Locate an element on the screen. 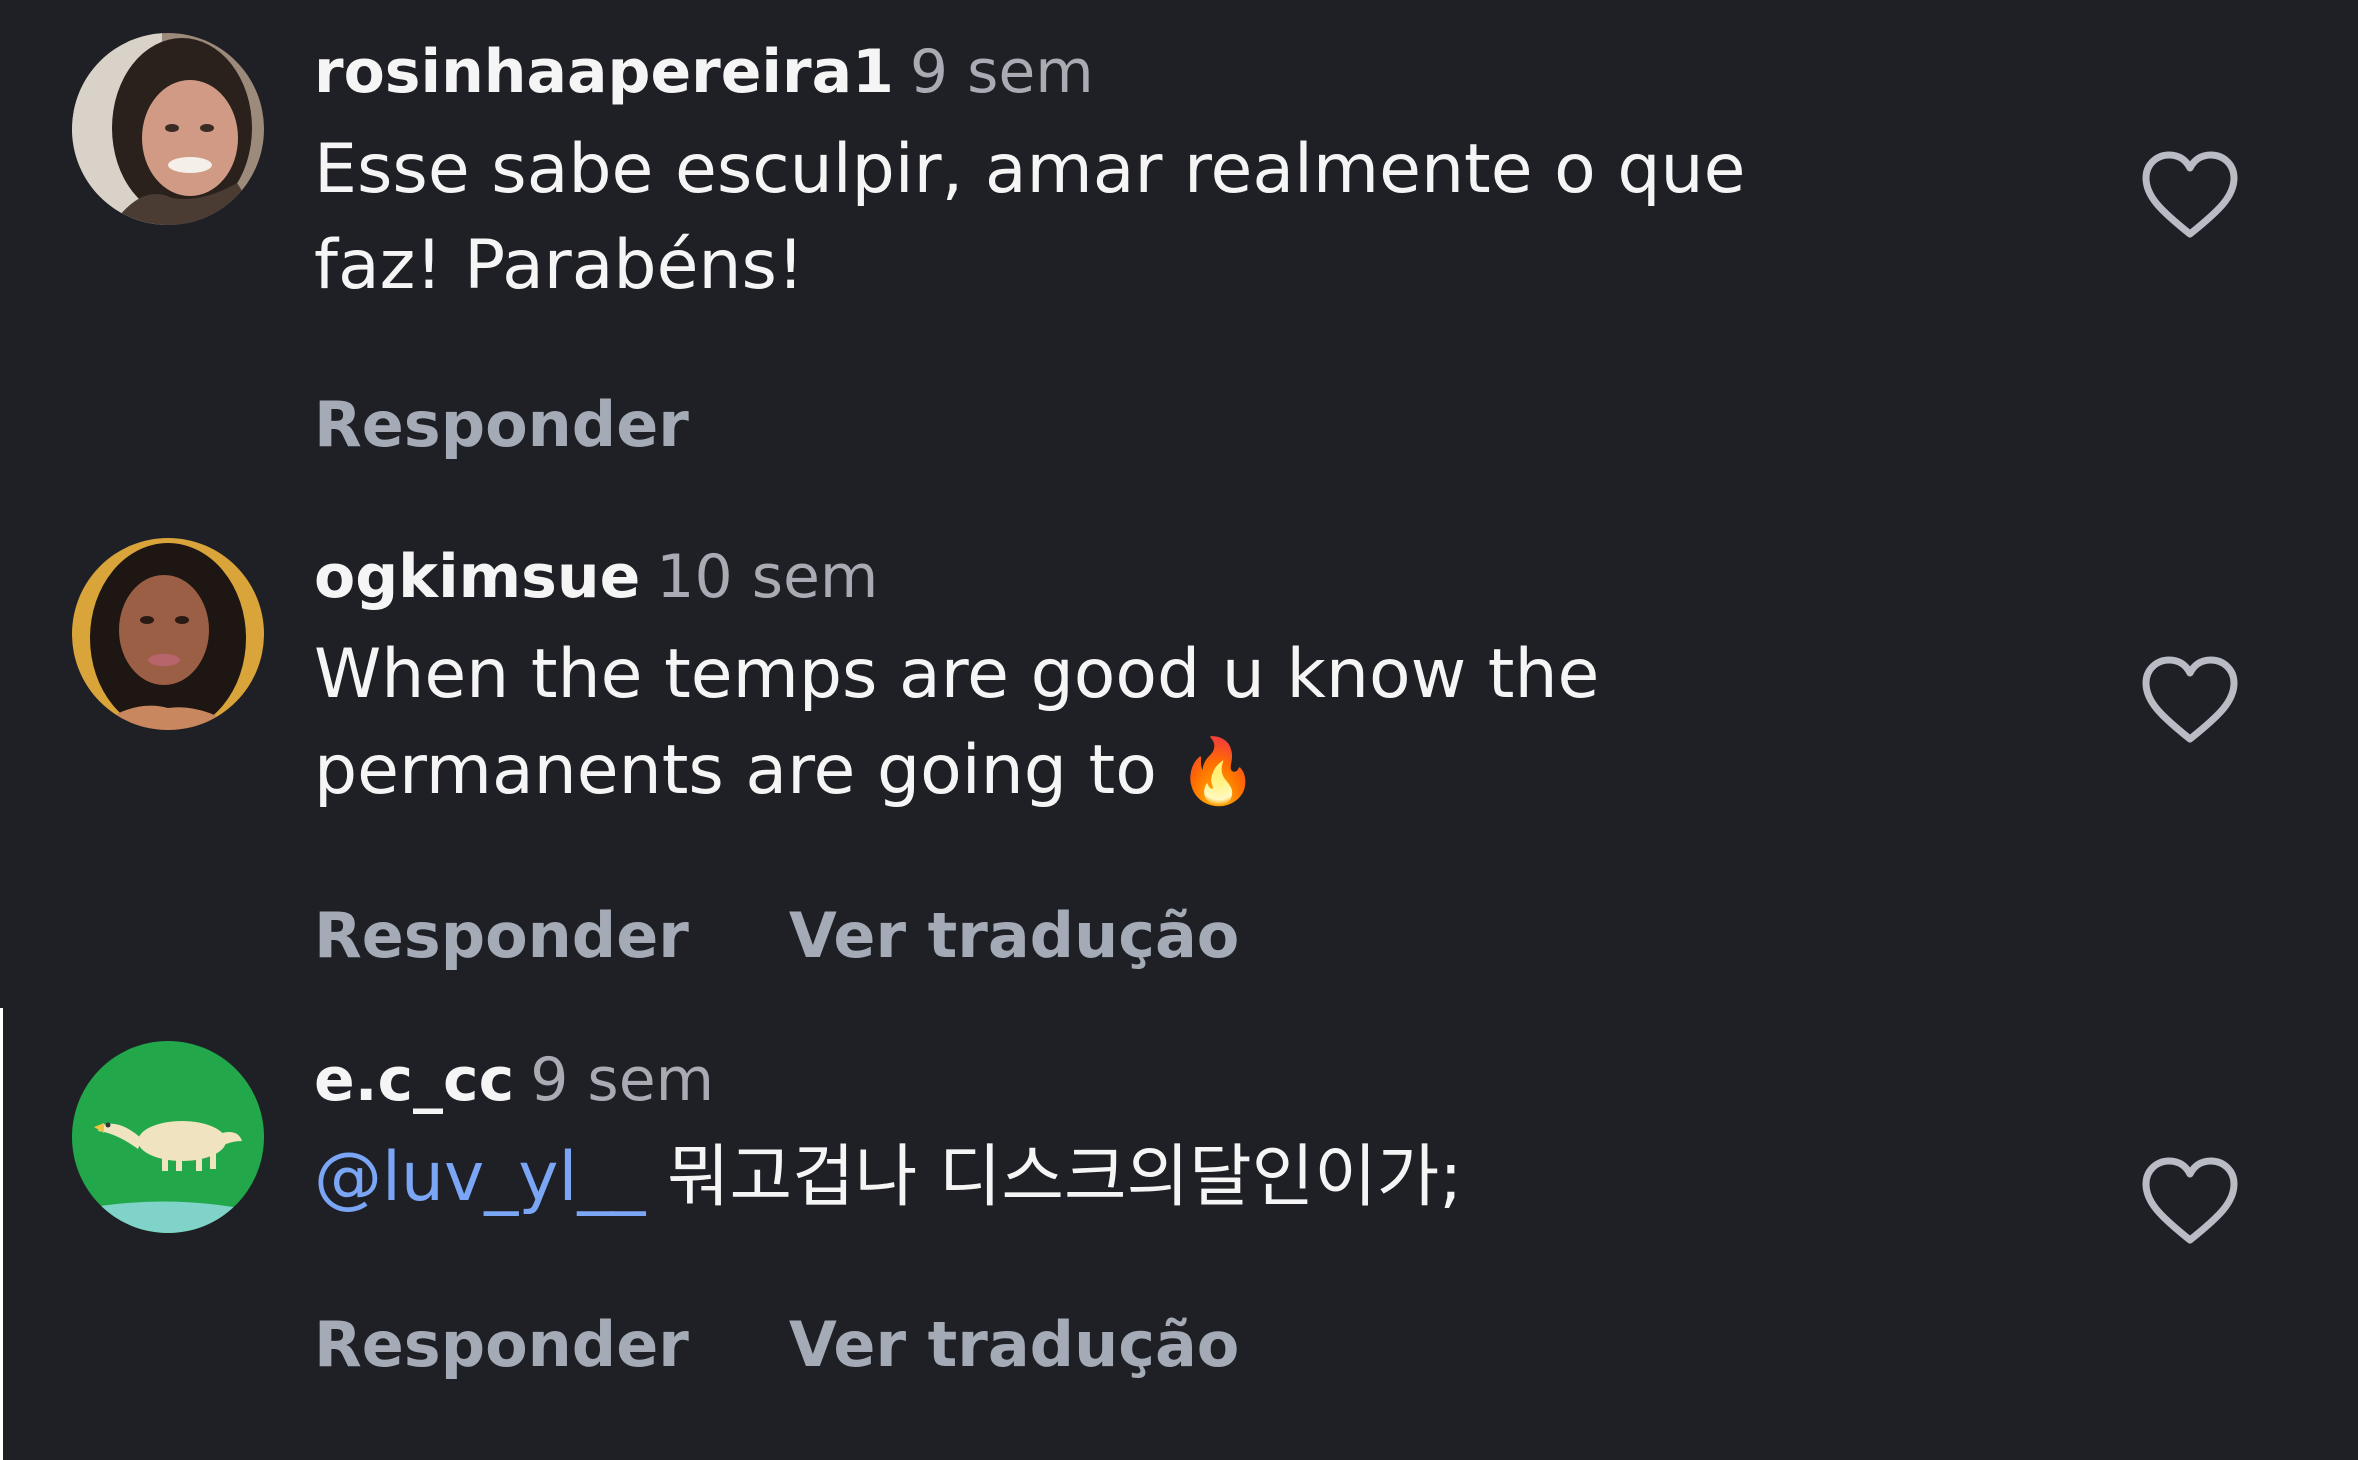 The image size is (2358, 1460). comment-text-line: faz! Parabéns! is located at coordinates (559, 265).